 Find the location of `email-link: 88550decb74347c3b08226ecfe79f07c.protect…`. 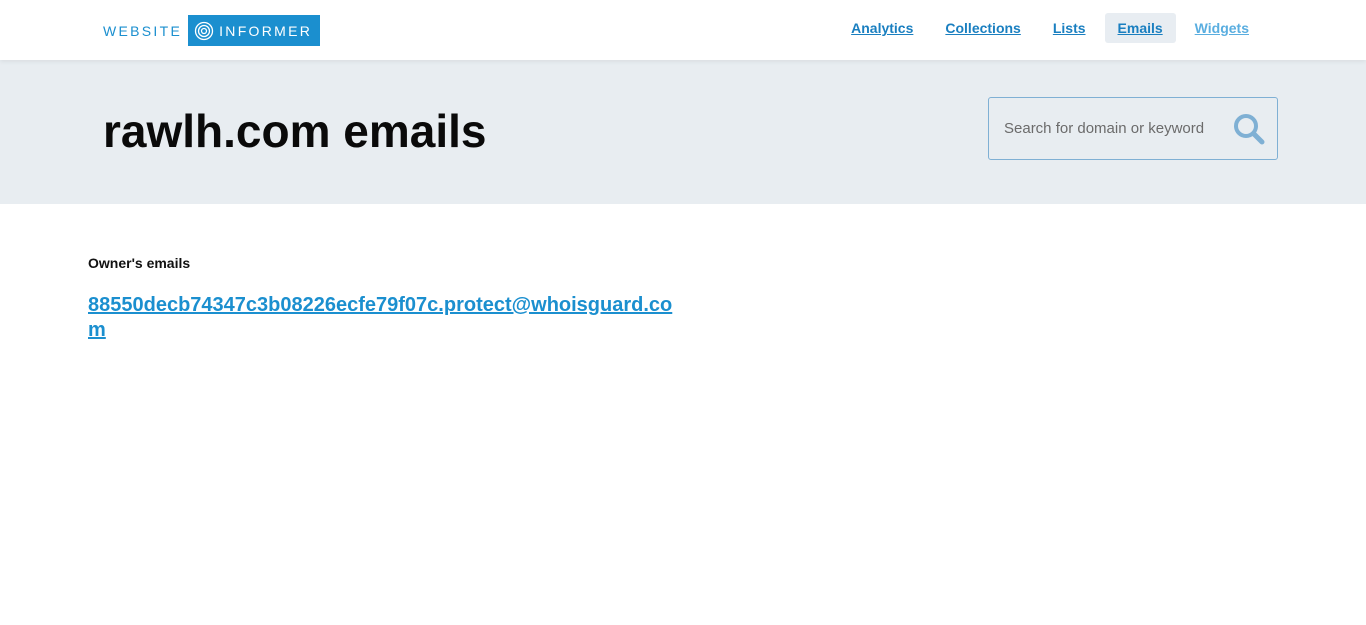

email-link: 88550decb74347c3b08226ecfe79f07c.protect… is located at coordinates (388, 318).